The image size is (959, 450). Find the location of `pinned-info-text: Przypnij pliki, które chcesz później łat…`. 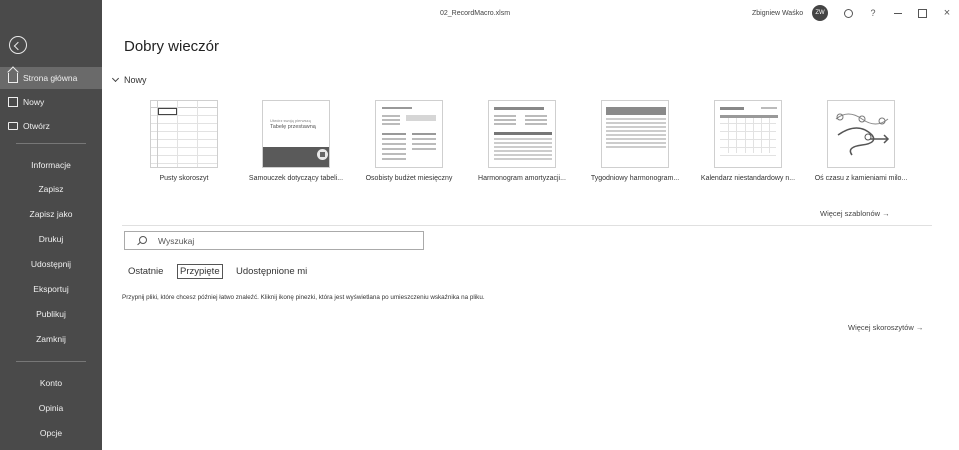

pinned-info-text: Przypnij pliki, które chcesz później łat… is located at coordinates (303, 297).